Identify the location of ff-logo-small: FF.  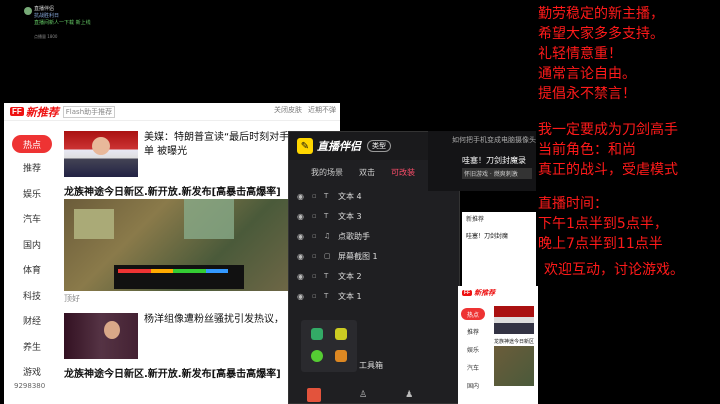
(467, 293).